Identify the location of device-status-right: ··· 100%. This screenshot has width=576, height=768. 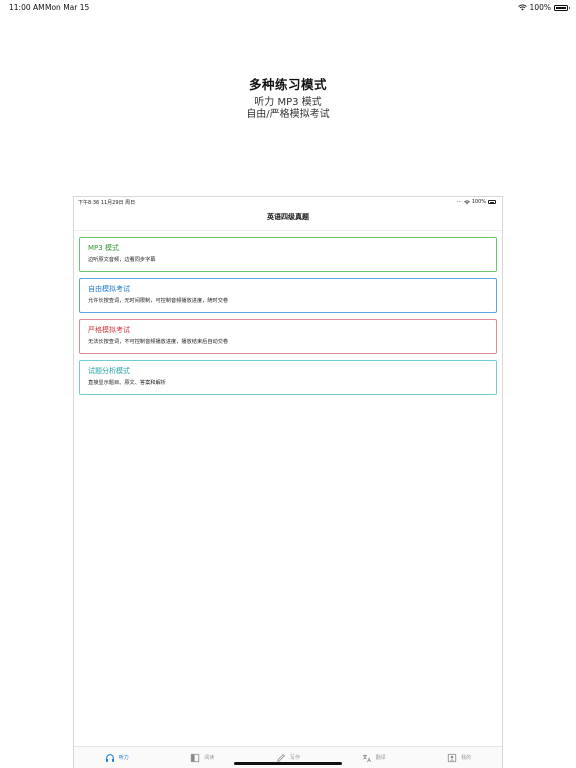
(476, 202).